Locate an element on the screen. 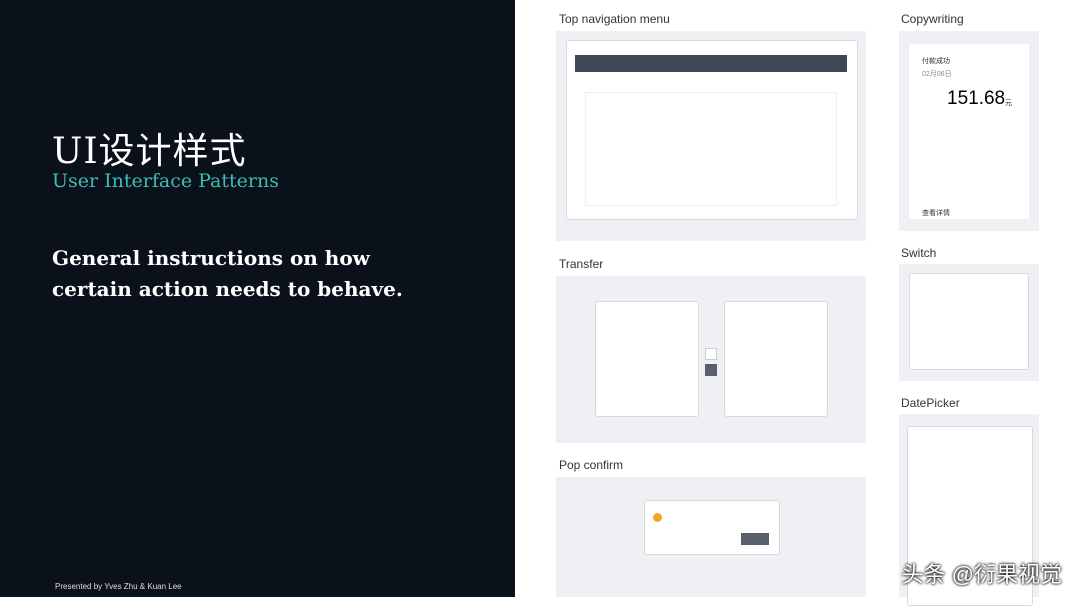  transfer-right-list is located at coordinates (776, 359).